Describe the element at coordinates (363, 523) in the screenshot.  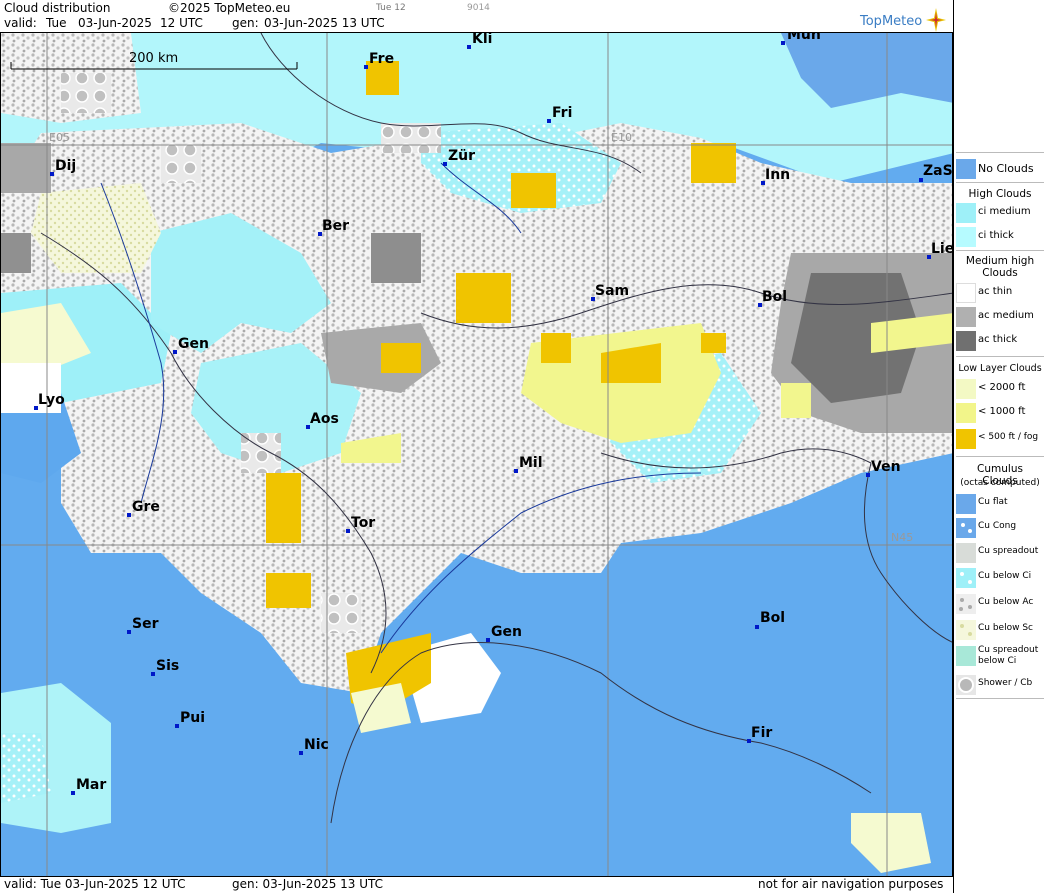
I see `city-label: Tor` at that location.